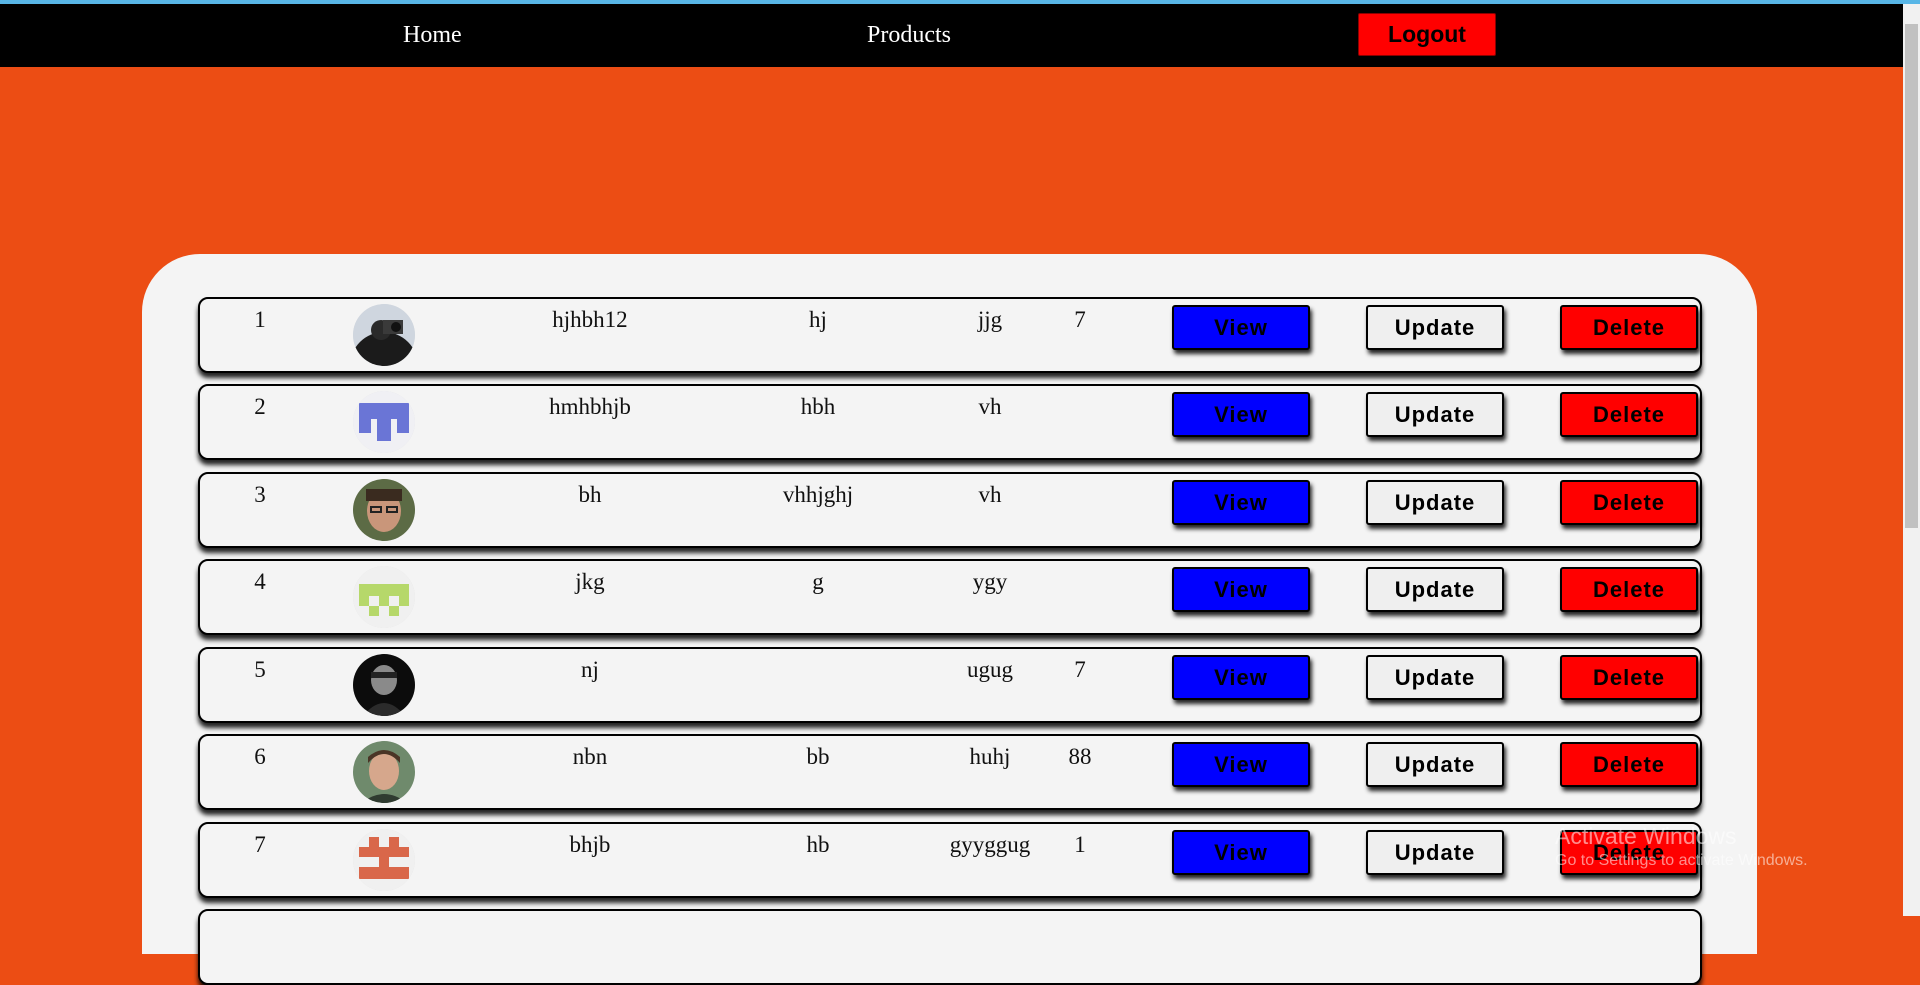 The height and width of the screenshot is (985, 1920). I want to click on row-field-a: hbh, so click(818, 406).